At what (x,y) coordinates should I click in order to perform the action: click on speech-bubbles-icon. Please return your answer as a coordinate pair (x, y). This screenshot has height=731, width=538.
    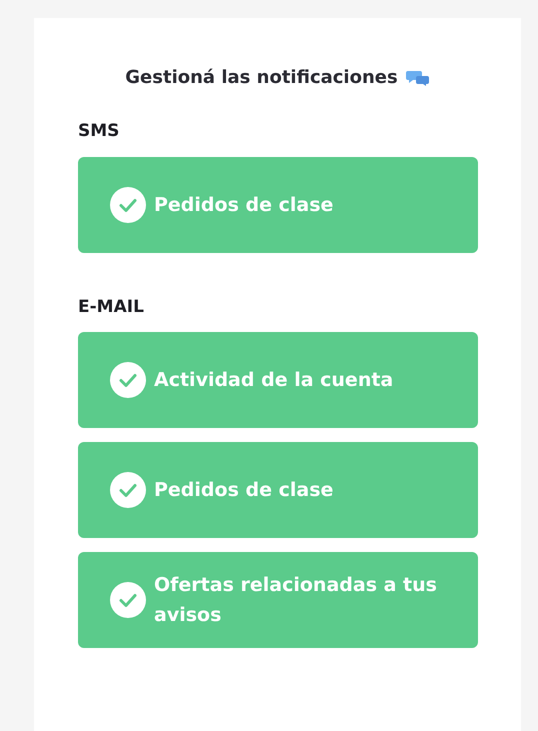
    Looking at the image, I should click on (418, 78).